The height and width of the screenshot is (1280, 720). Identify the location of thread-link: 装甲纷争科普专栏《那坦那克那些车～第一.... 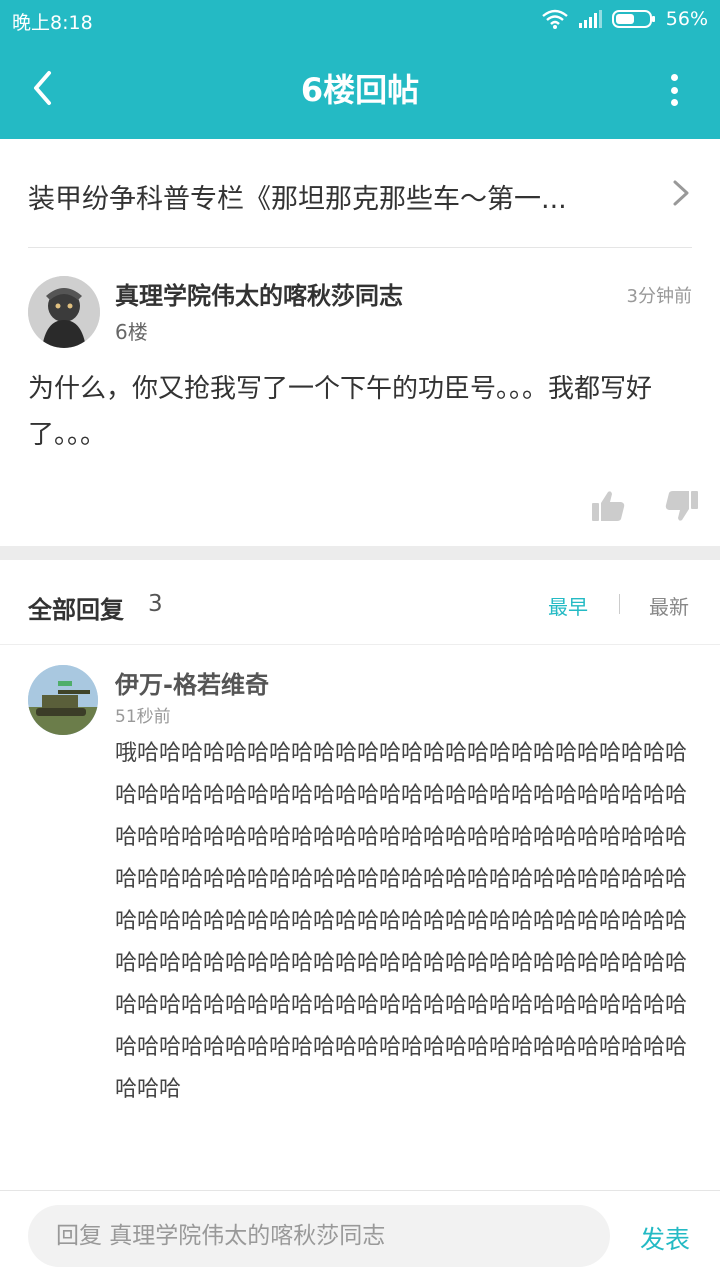
(360, 193).